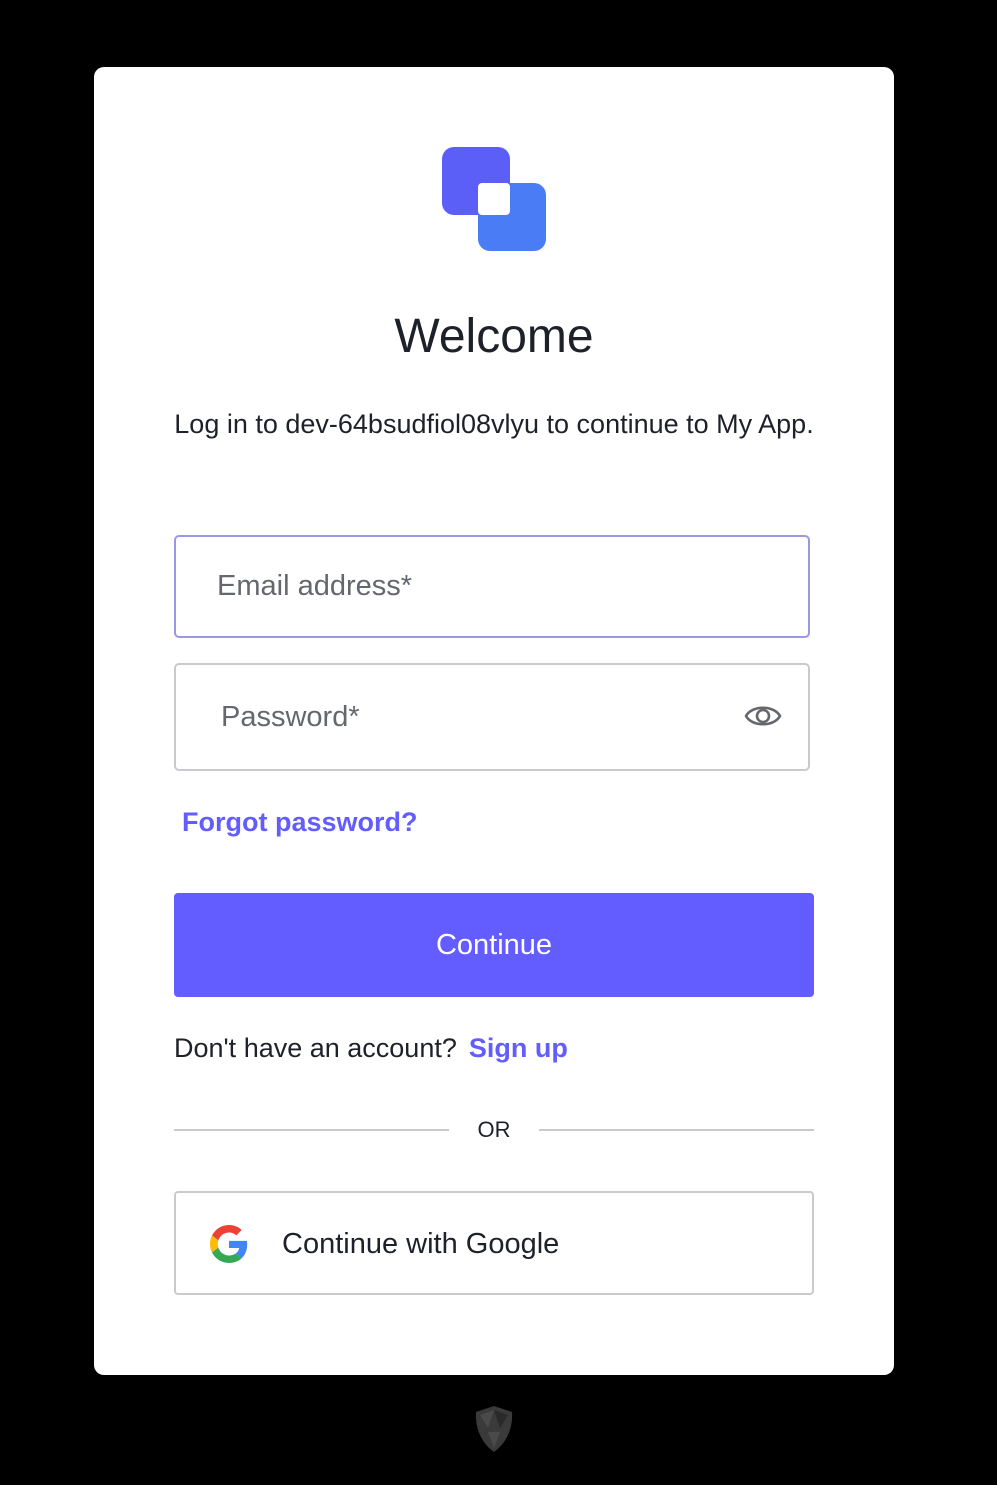 The image size is (997, 1485). What do you see at coordinates (421, 1244) in the screenshot?
I see `google-button-label: Continue with Google` at bounding box center [421, 1244].